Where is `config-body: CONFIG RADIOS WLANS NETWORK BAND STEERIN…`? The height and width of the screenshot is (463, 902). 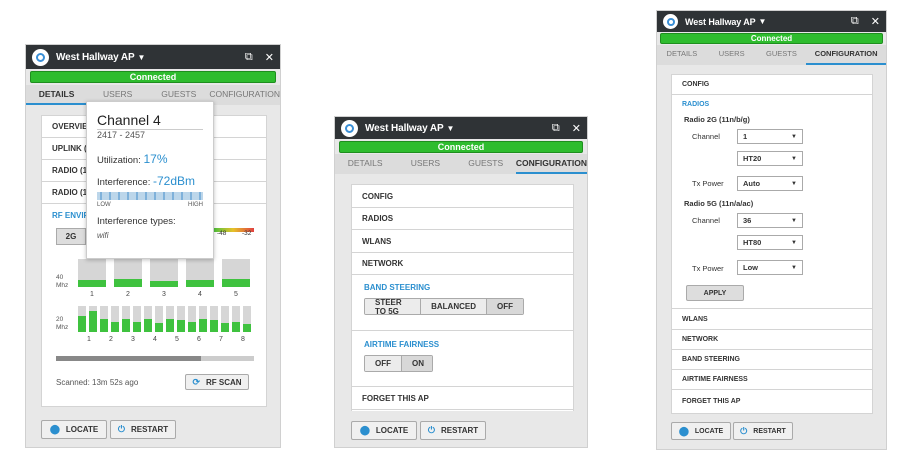 config-body: CONFIG RADIOS WLANS NETWORK BAND STEERIN… is located at coordinates (462, 297).